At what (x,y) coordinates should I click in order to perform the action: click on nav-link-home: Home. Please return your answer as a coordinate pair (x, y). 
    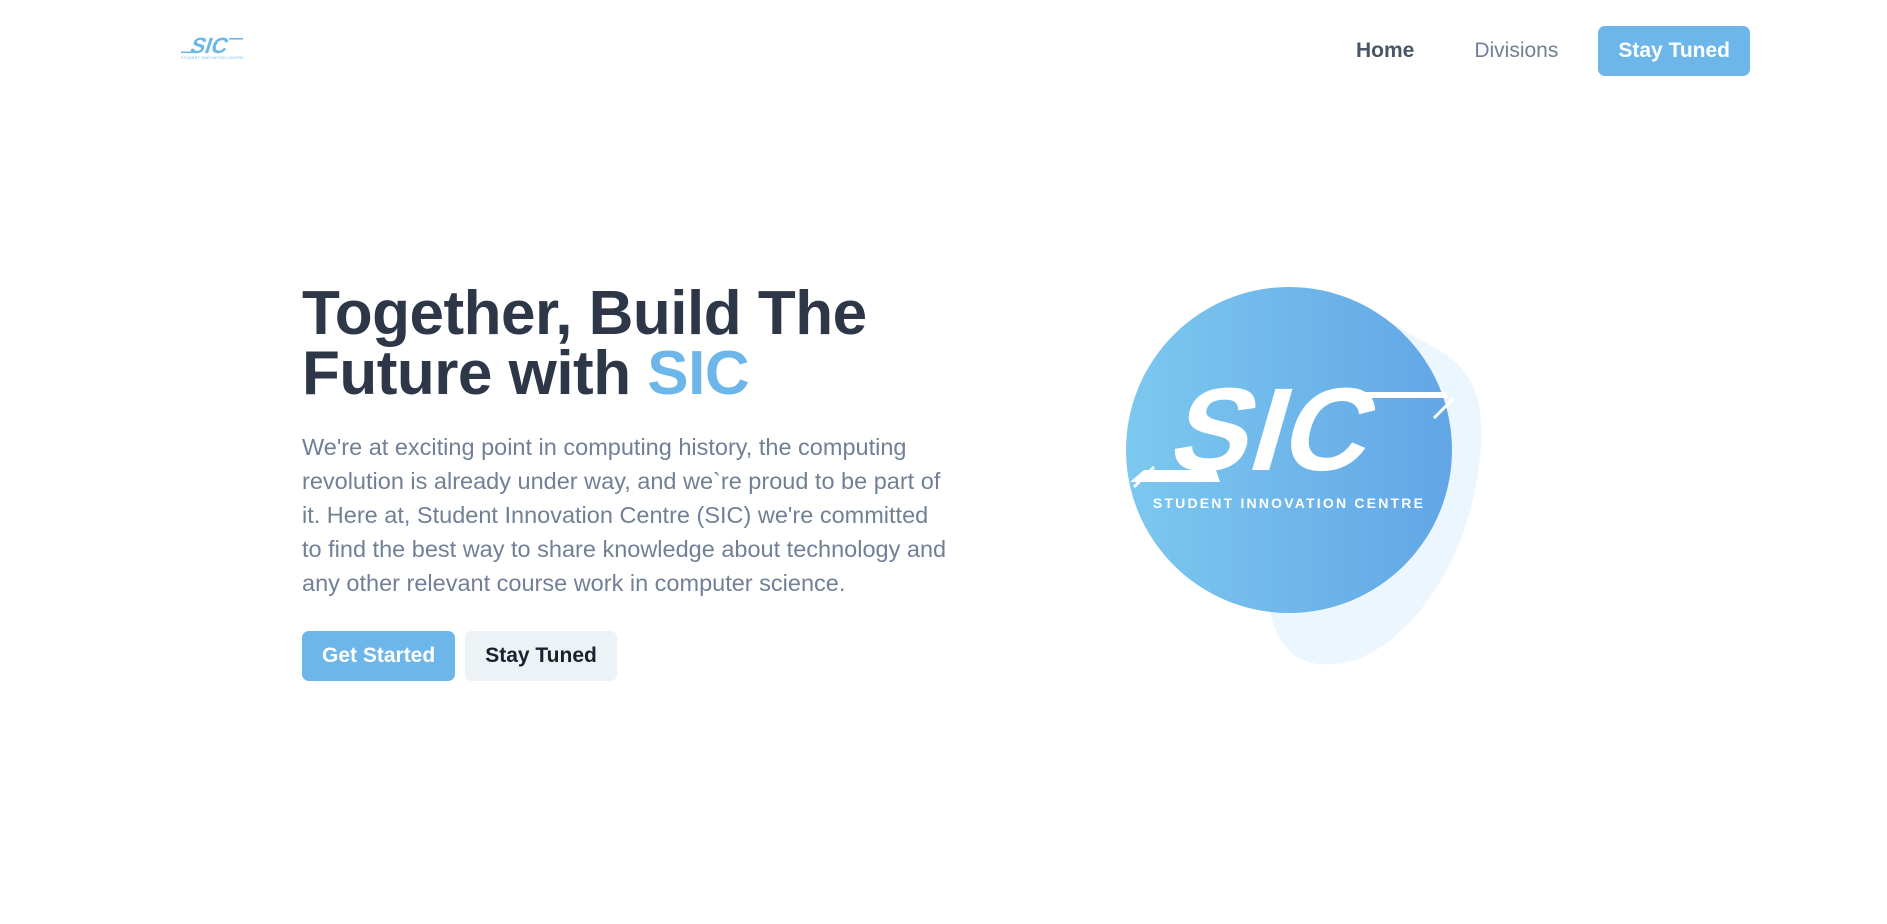
    Looking at the image, I should click on (1385, 51).